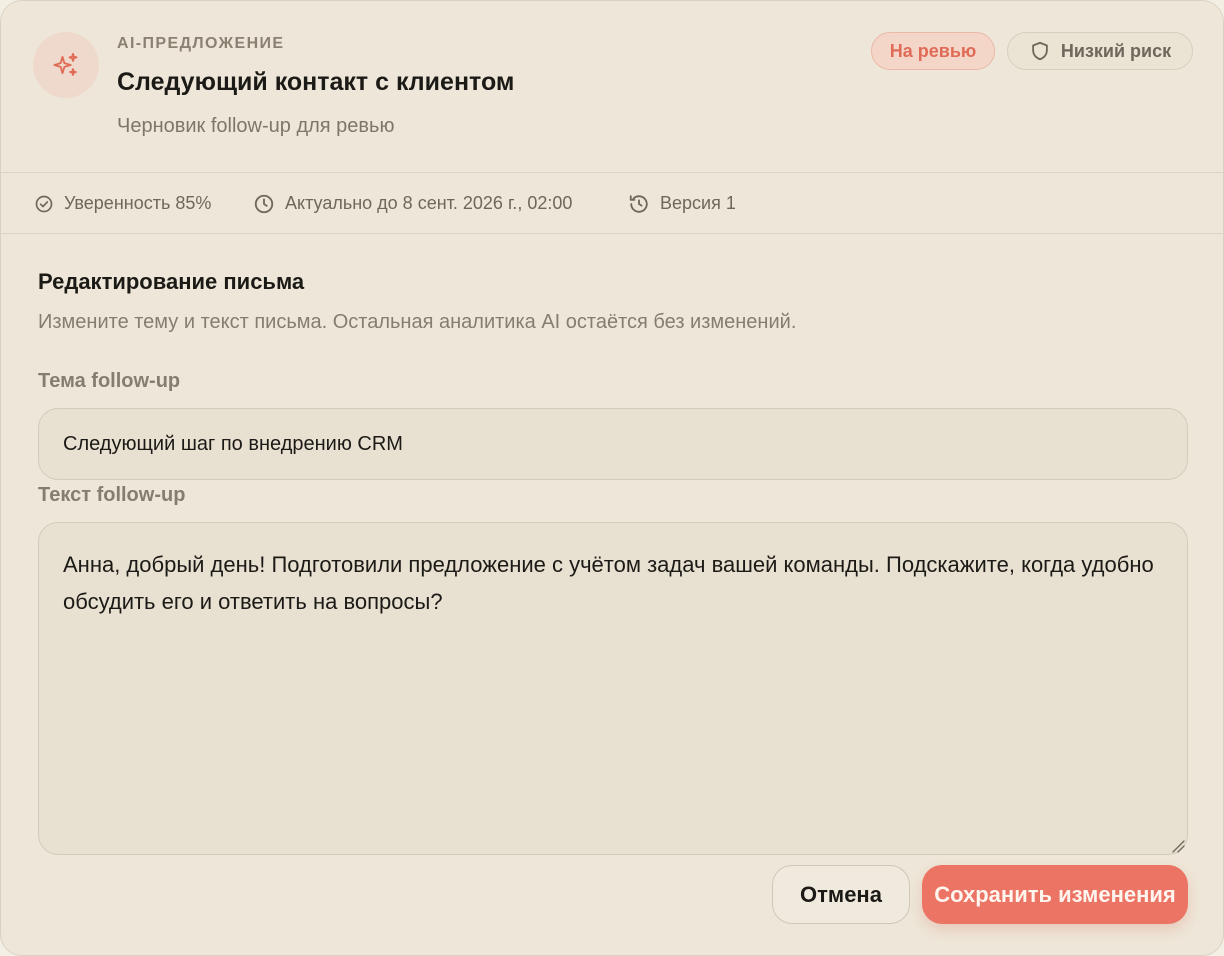  What do you see at coordinates (698, 203) in the screenshot?
I see `meta-version-label: Версия 1` at bounding box center [698, 203].